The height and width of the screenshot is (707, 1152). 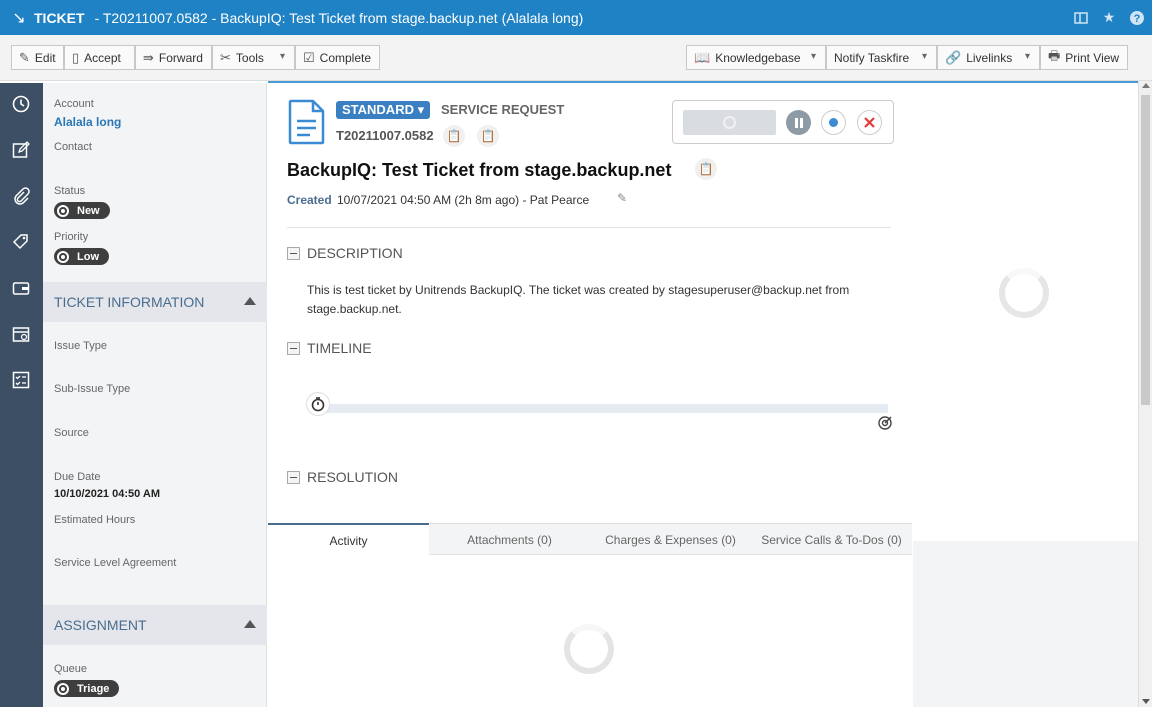 I want to click on assignment-header: ASSIGNMENT, so click(x=155, y=625).